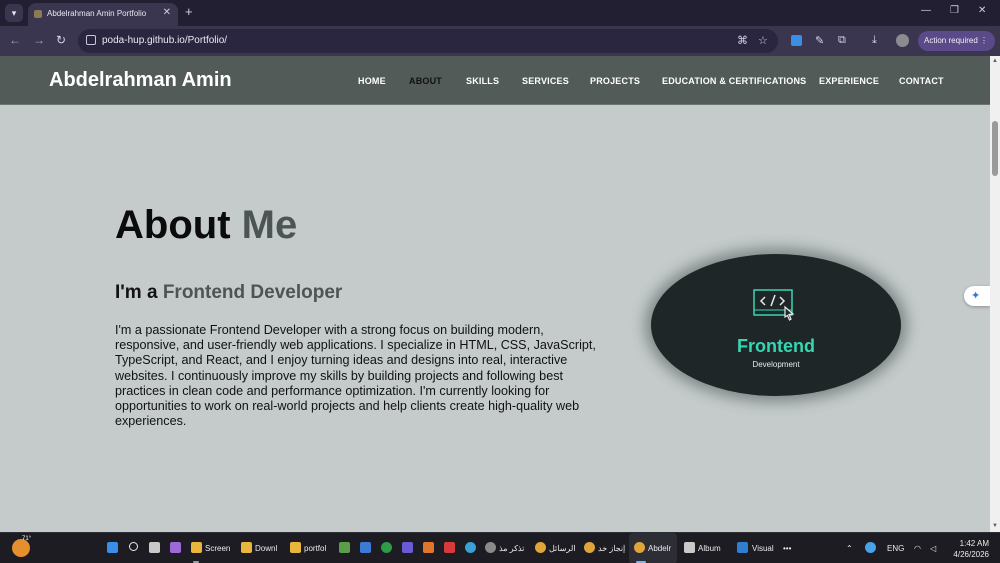 The width and height of the screenshot is (1000, 563). I want to click on taskbar-item-visual-studio-code: Visual, so click(763, 548).